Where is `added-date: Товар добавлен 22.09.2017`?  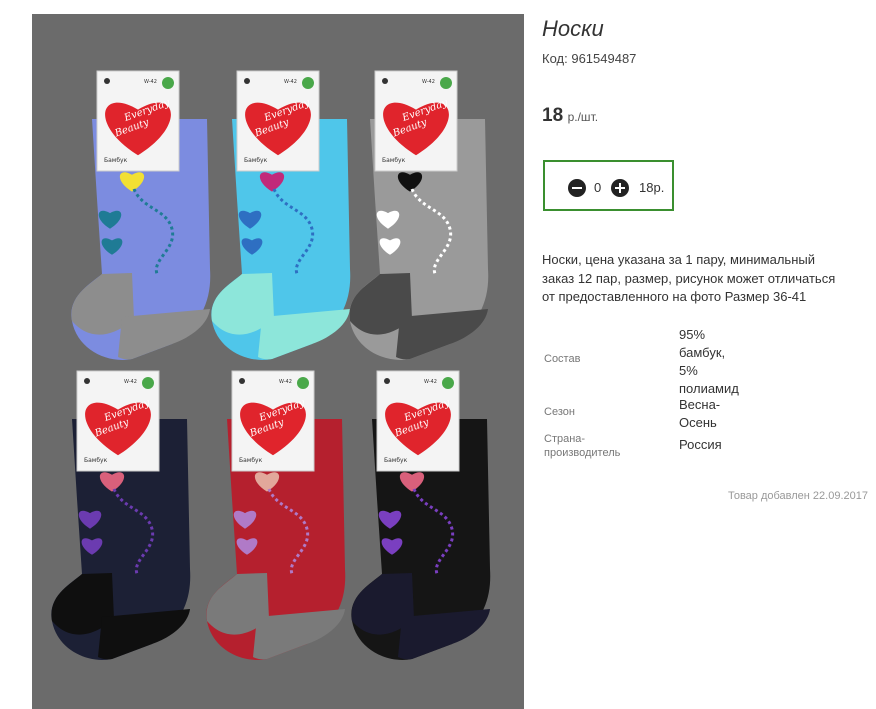 added-date: Товар добавлен 22.09.2017 is located at coordinates (797, 496).